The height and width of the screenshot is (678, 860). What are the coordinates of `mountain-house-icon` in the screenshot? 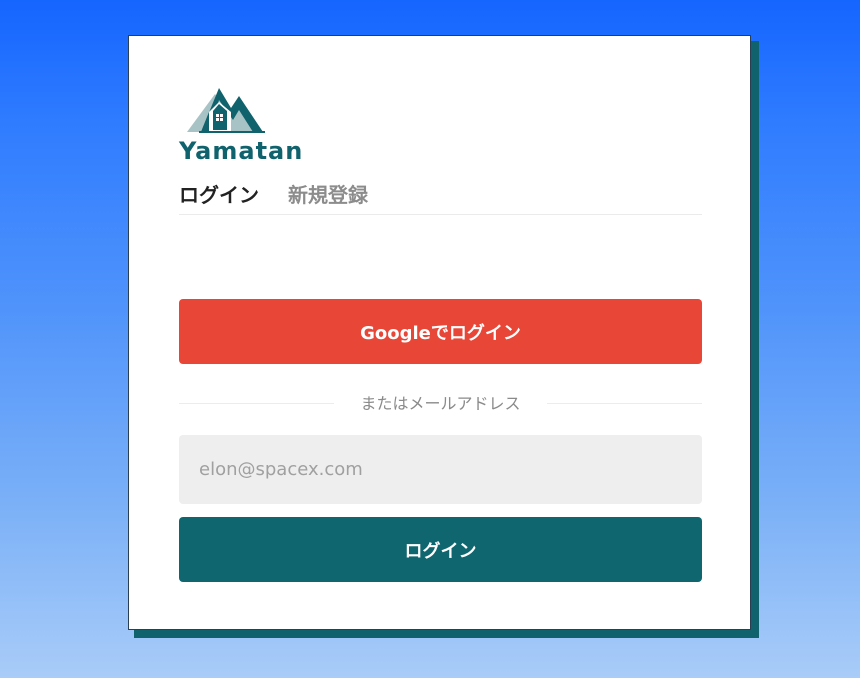 It's located at (226, 110).